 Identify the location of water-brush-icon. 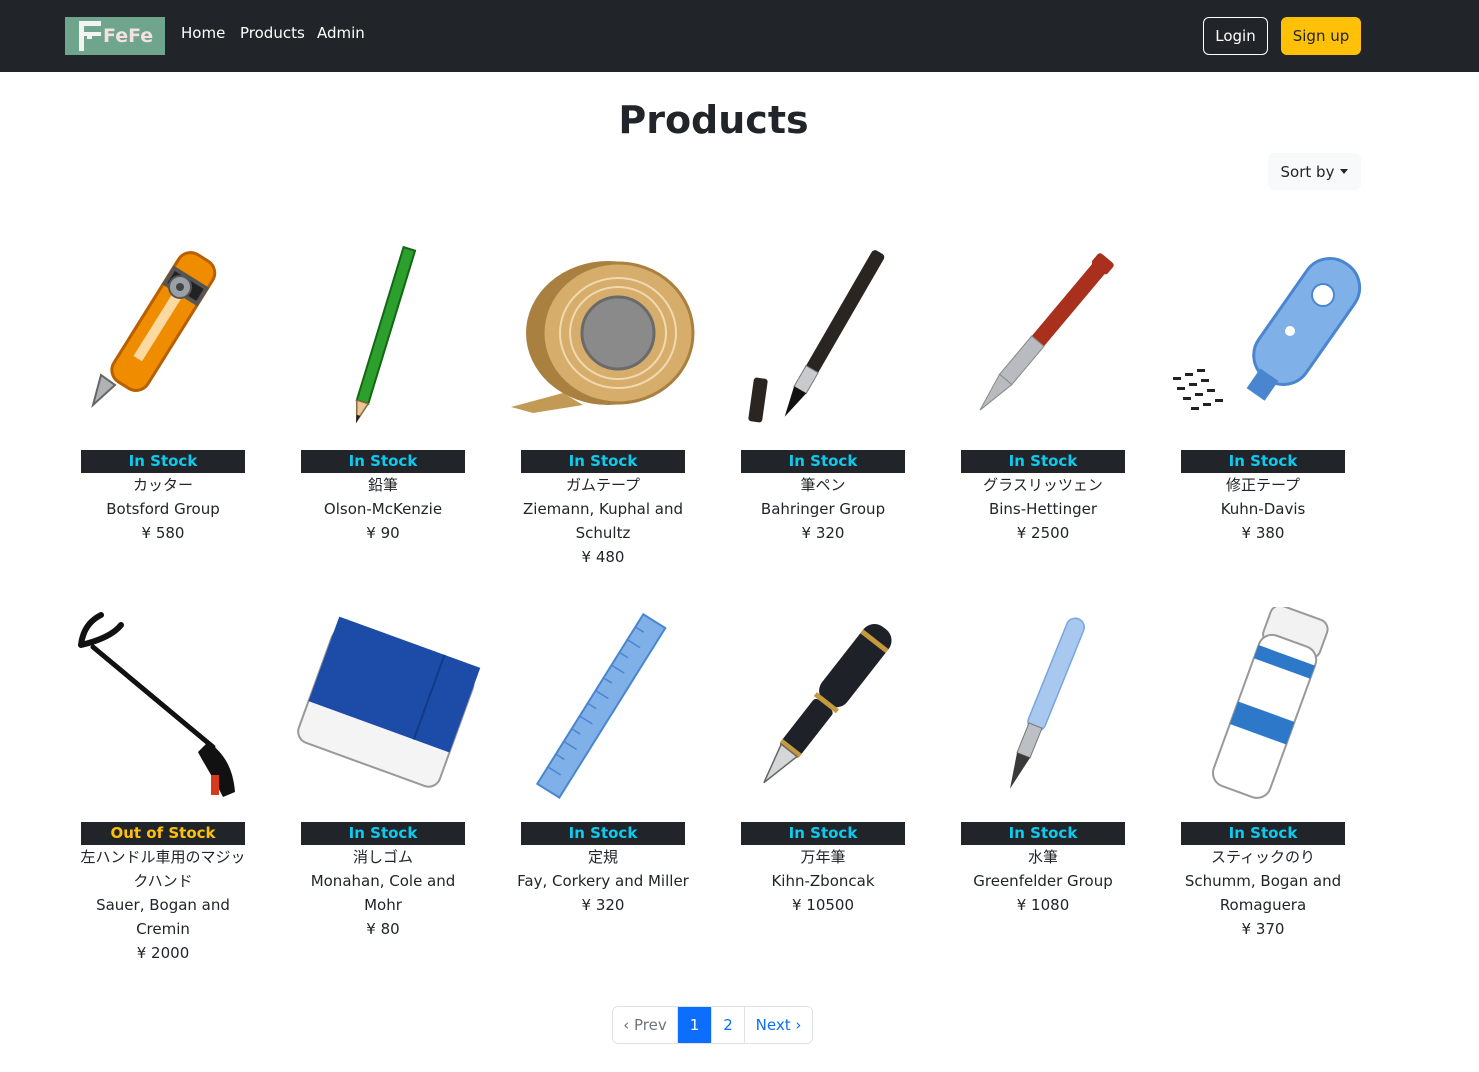
(1043, 707).